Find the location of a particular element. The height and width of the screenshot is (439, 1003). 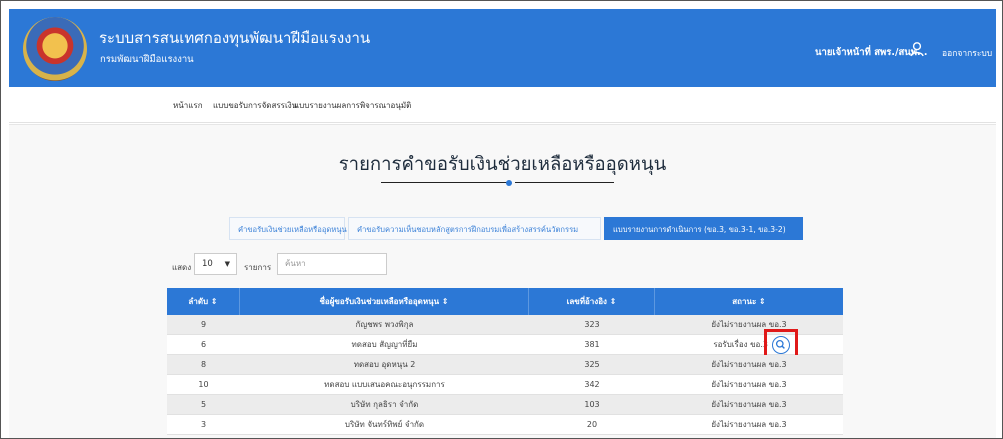

cell-name: ทดสอบ แบบเสนอคณะอนุกรรมการ is located at coordinates (384, 384).